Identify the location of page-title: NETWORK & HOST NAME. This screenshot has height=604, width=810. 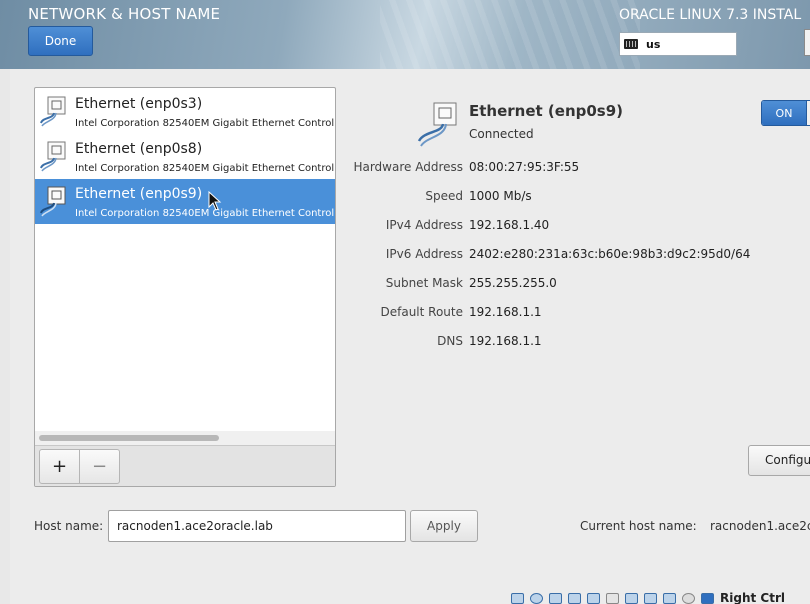
(124, 14).